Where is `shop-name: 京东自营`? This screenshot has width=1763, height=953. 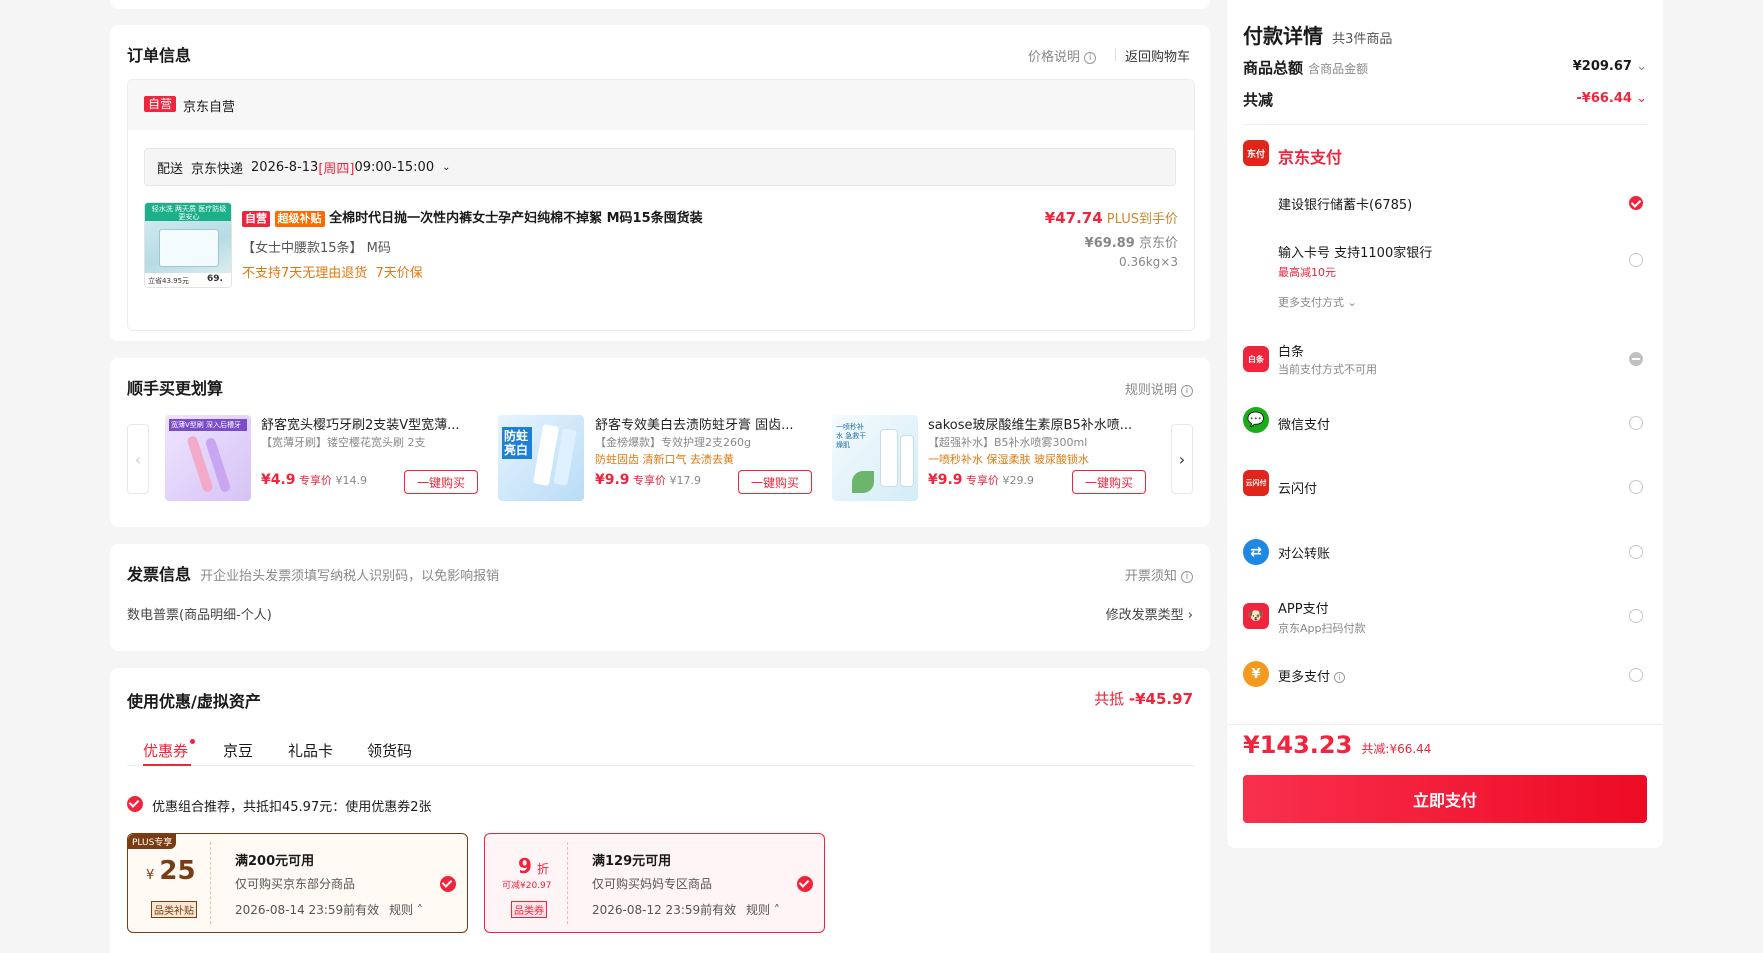
shop-name: 京东自营 is located at coordinates (209, 107).